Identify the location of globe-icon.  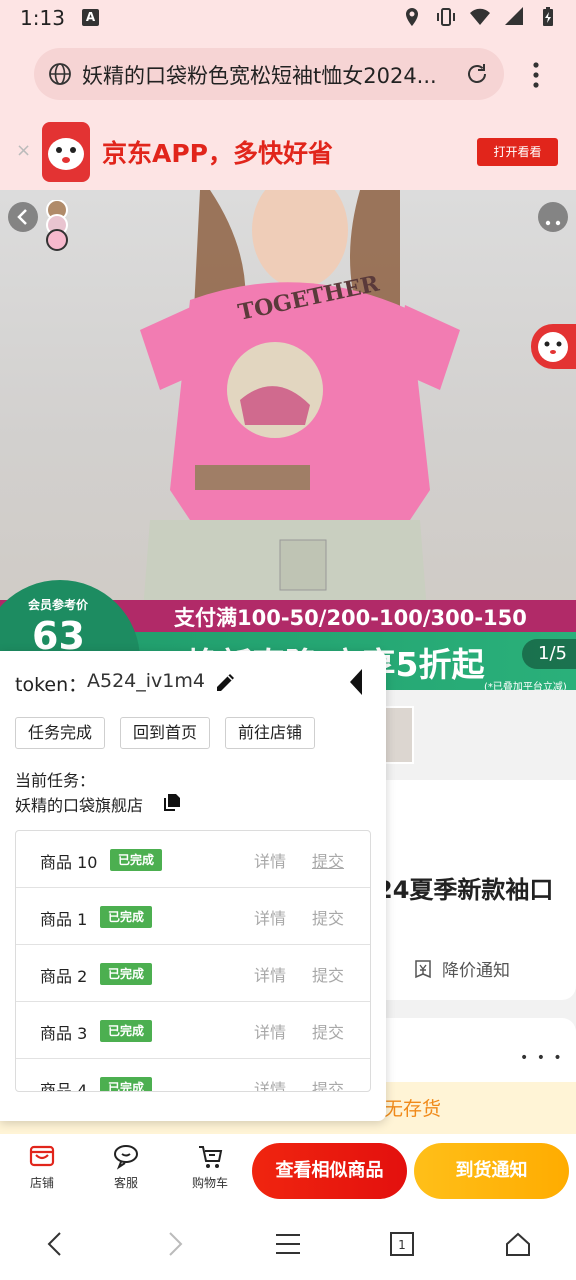
(60, 74).